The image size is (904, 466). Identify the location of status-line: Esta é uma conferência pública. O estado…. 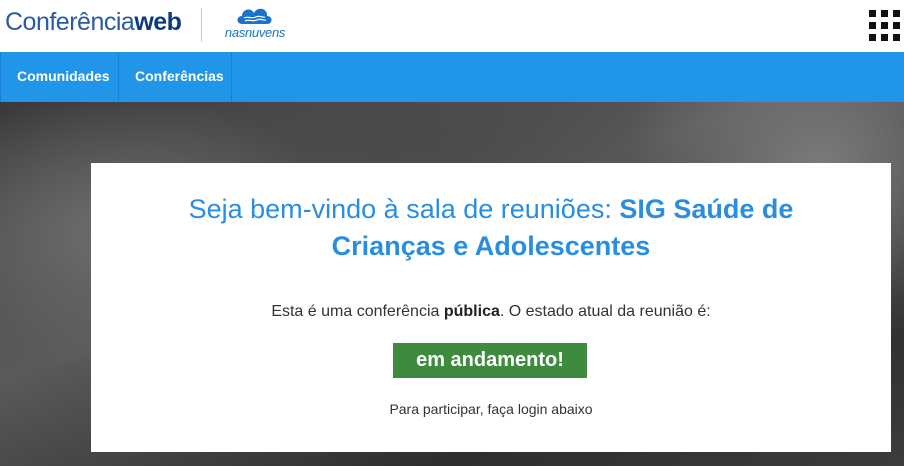
(491, 312).